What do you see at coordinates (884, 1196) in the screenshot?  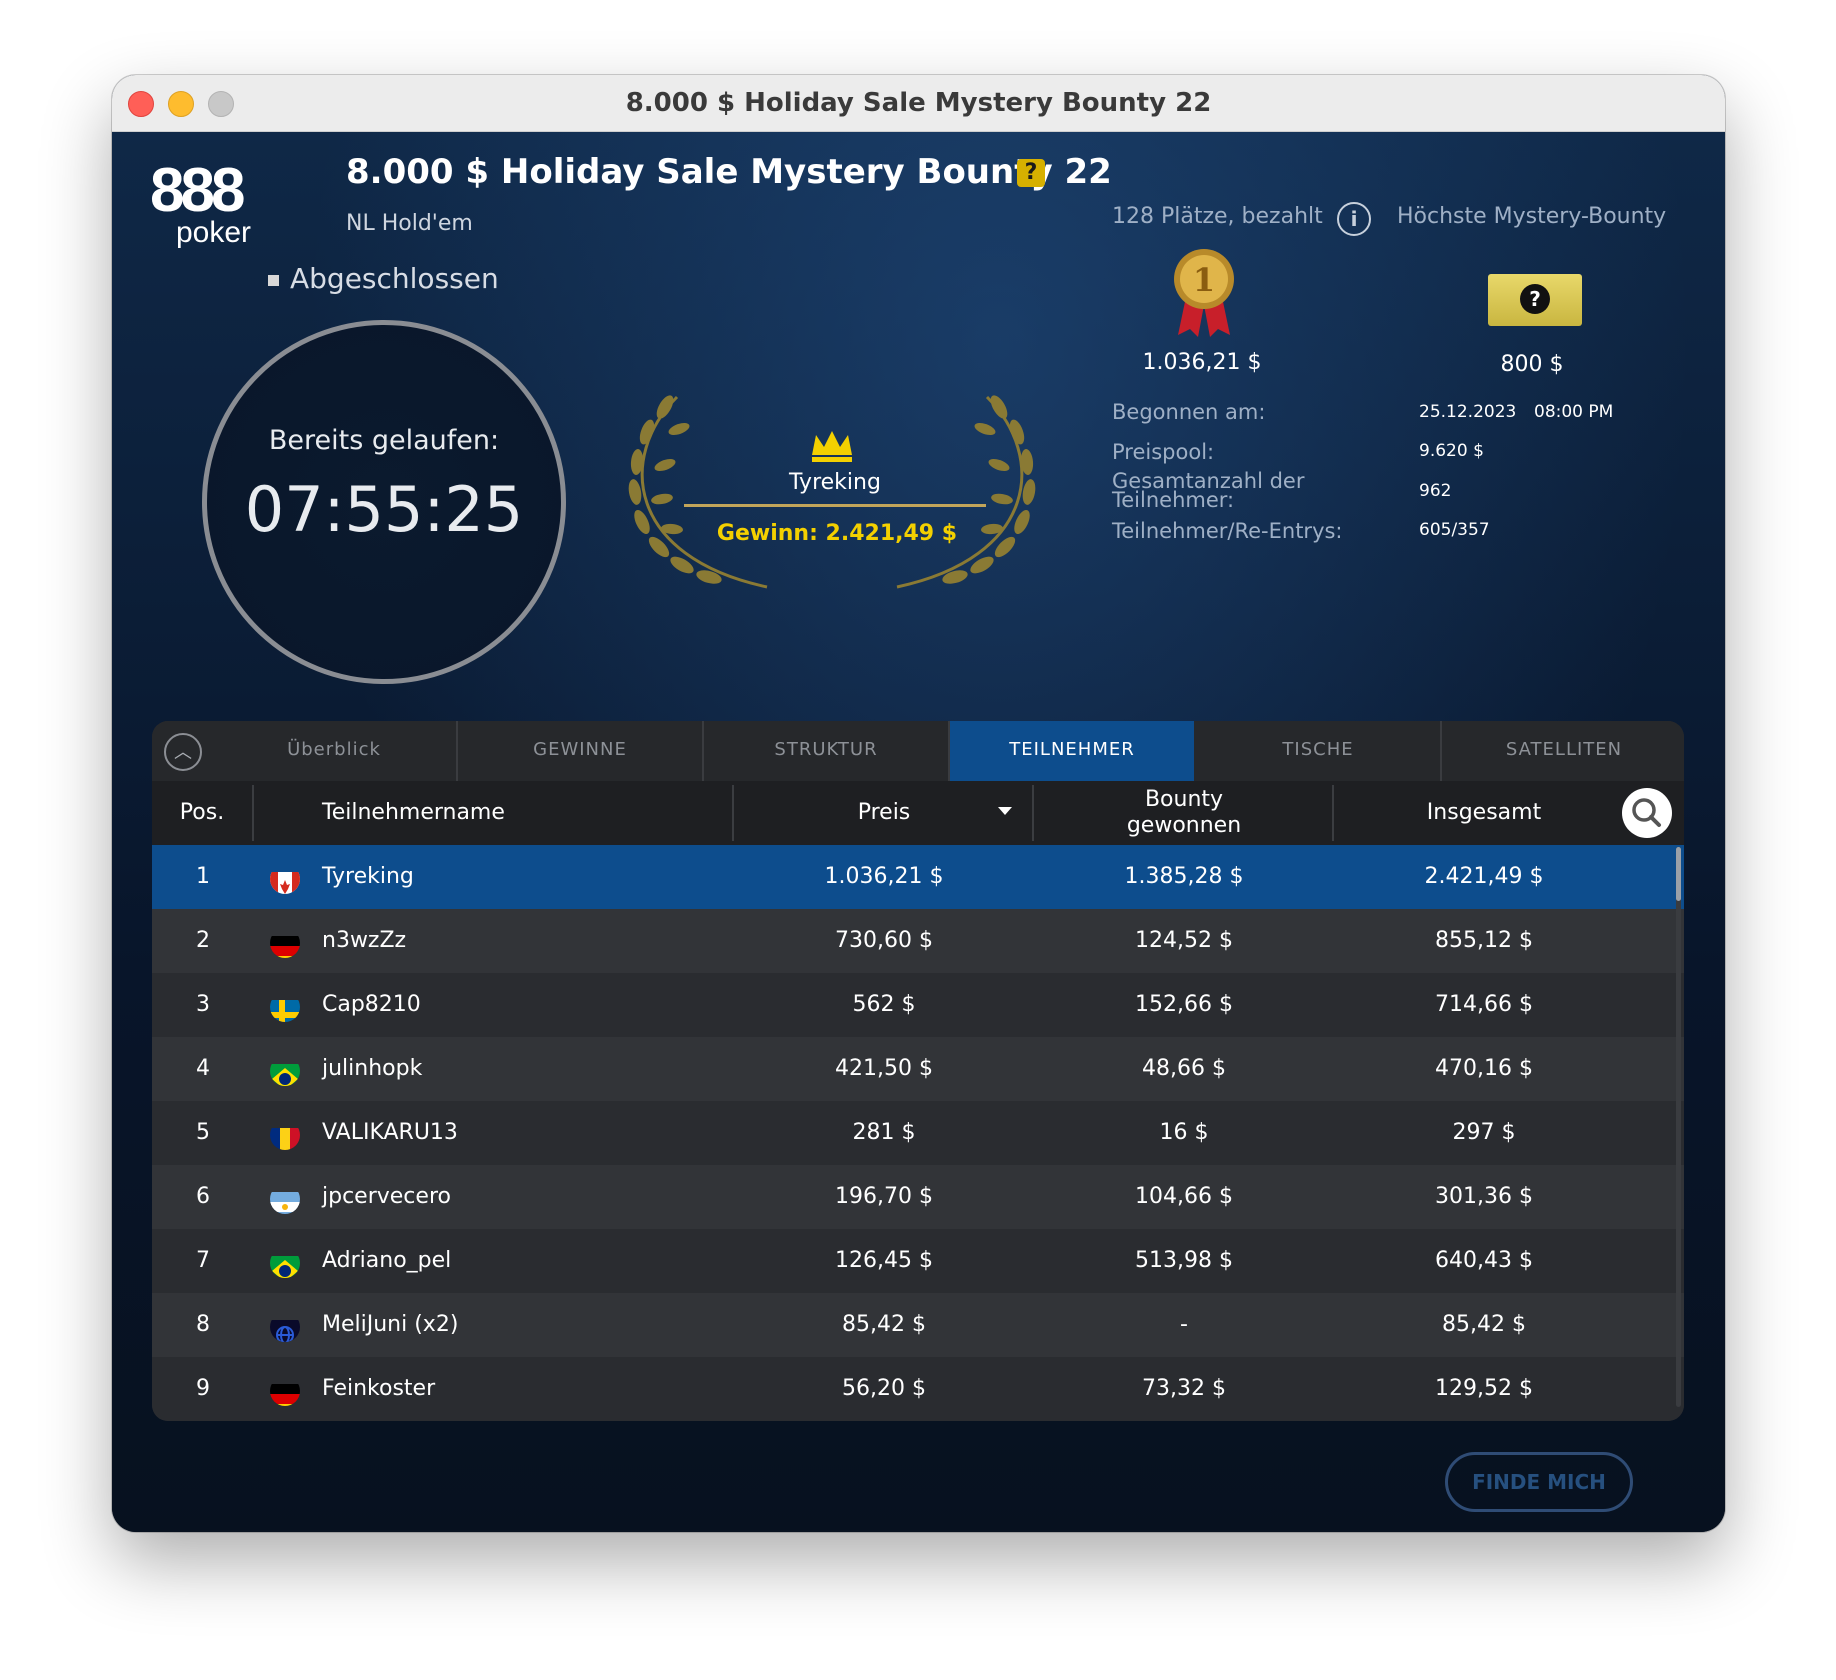 I see `row-prize: 196,70 $` at bounding box center [884, 1196].